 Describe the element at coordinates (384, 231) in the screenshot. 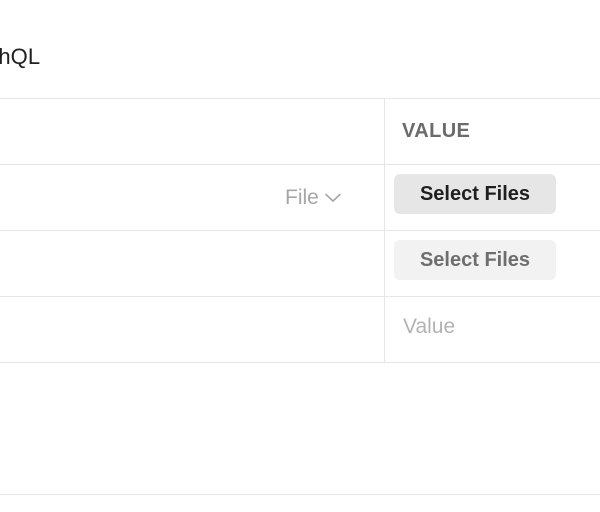

I see `column-divider` at that location.